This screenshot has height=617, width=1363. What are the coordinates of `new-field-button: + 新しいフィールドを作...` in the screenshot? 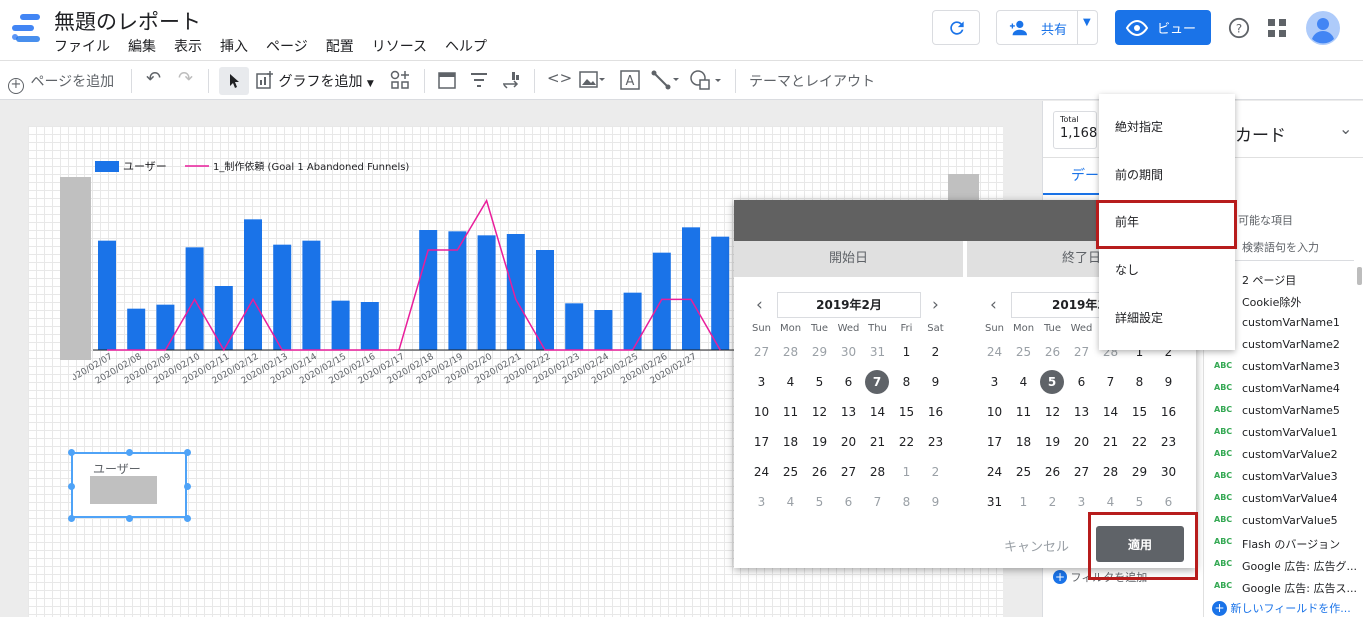 It's located at (1281, 608).